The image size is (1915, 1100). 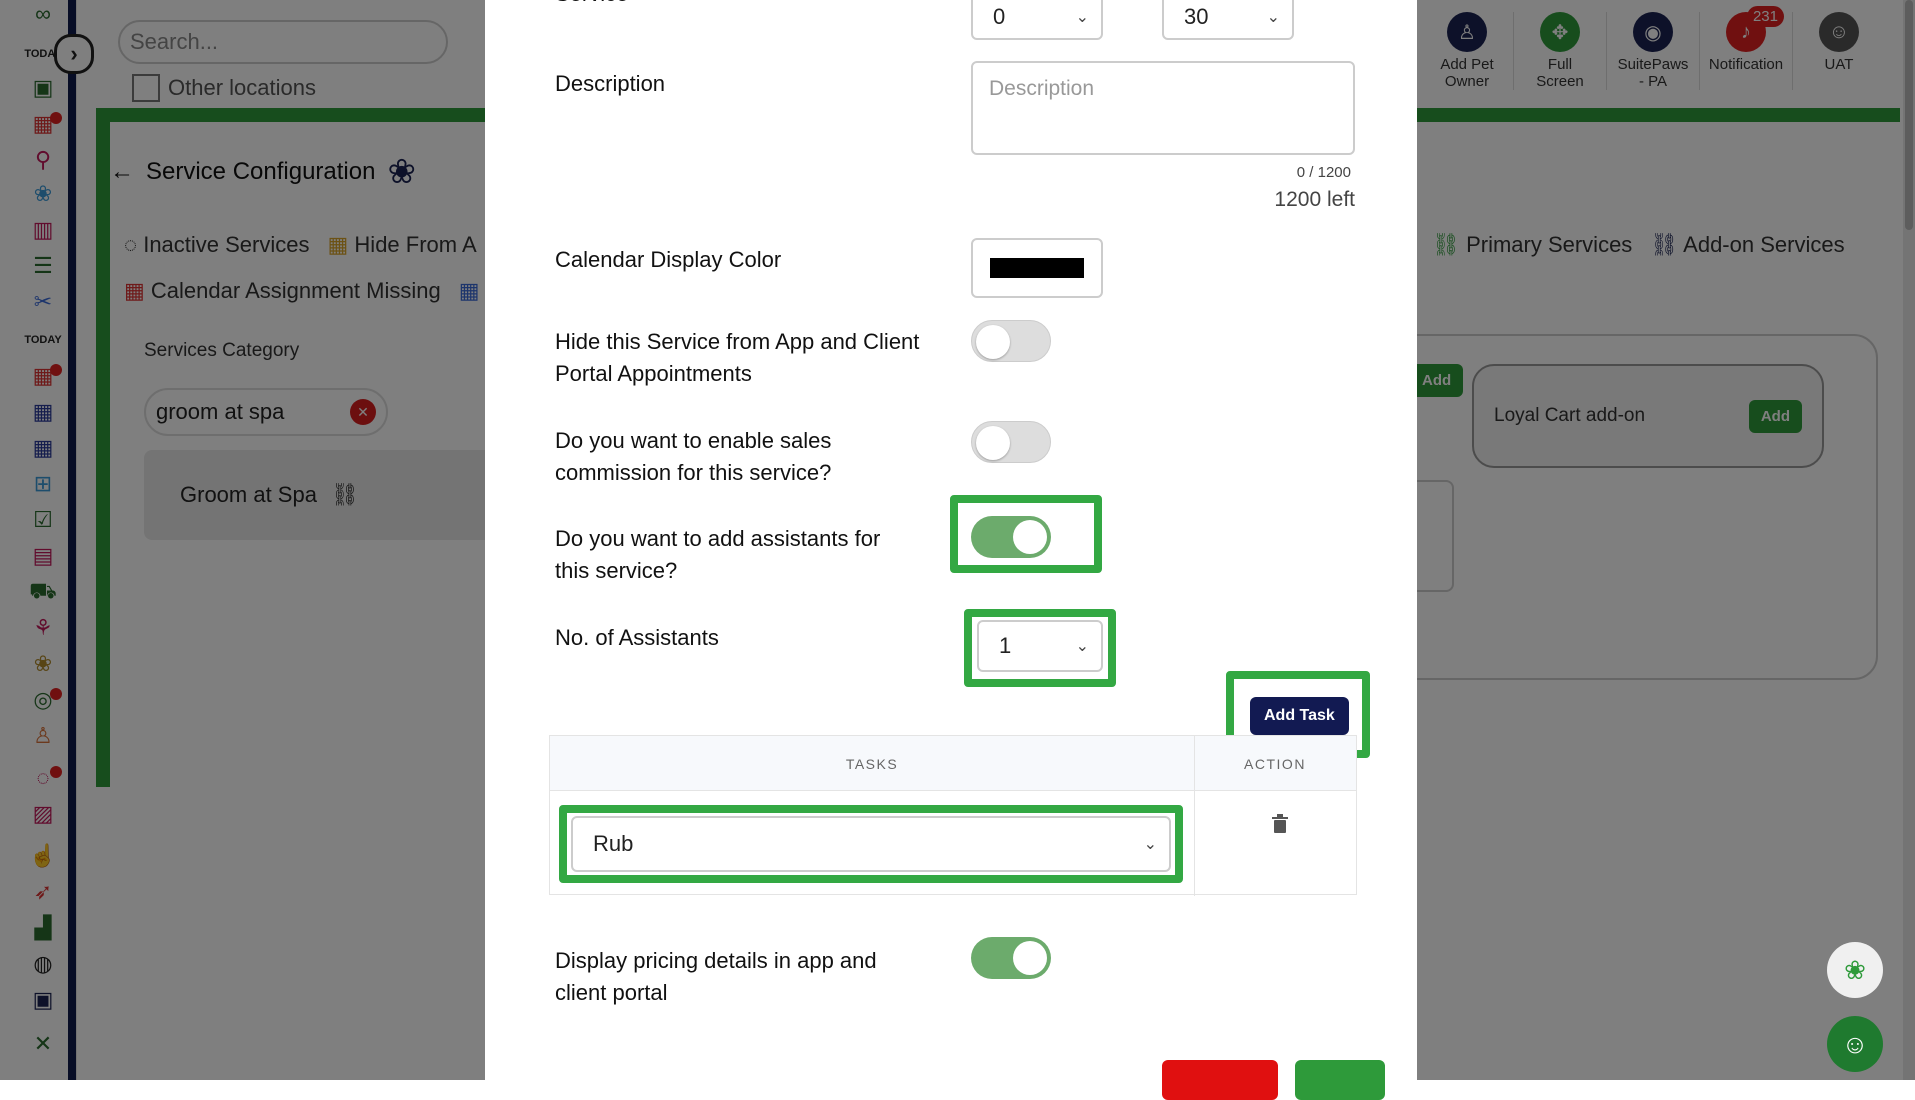 I want to click on action-column-header: ACTION, so click(x=1275, y=764).